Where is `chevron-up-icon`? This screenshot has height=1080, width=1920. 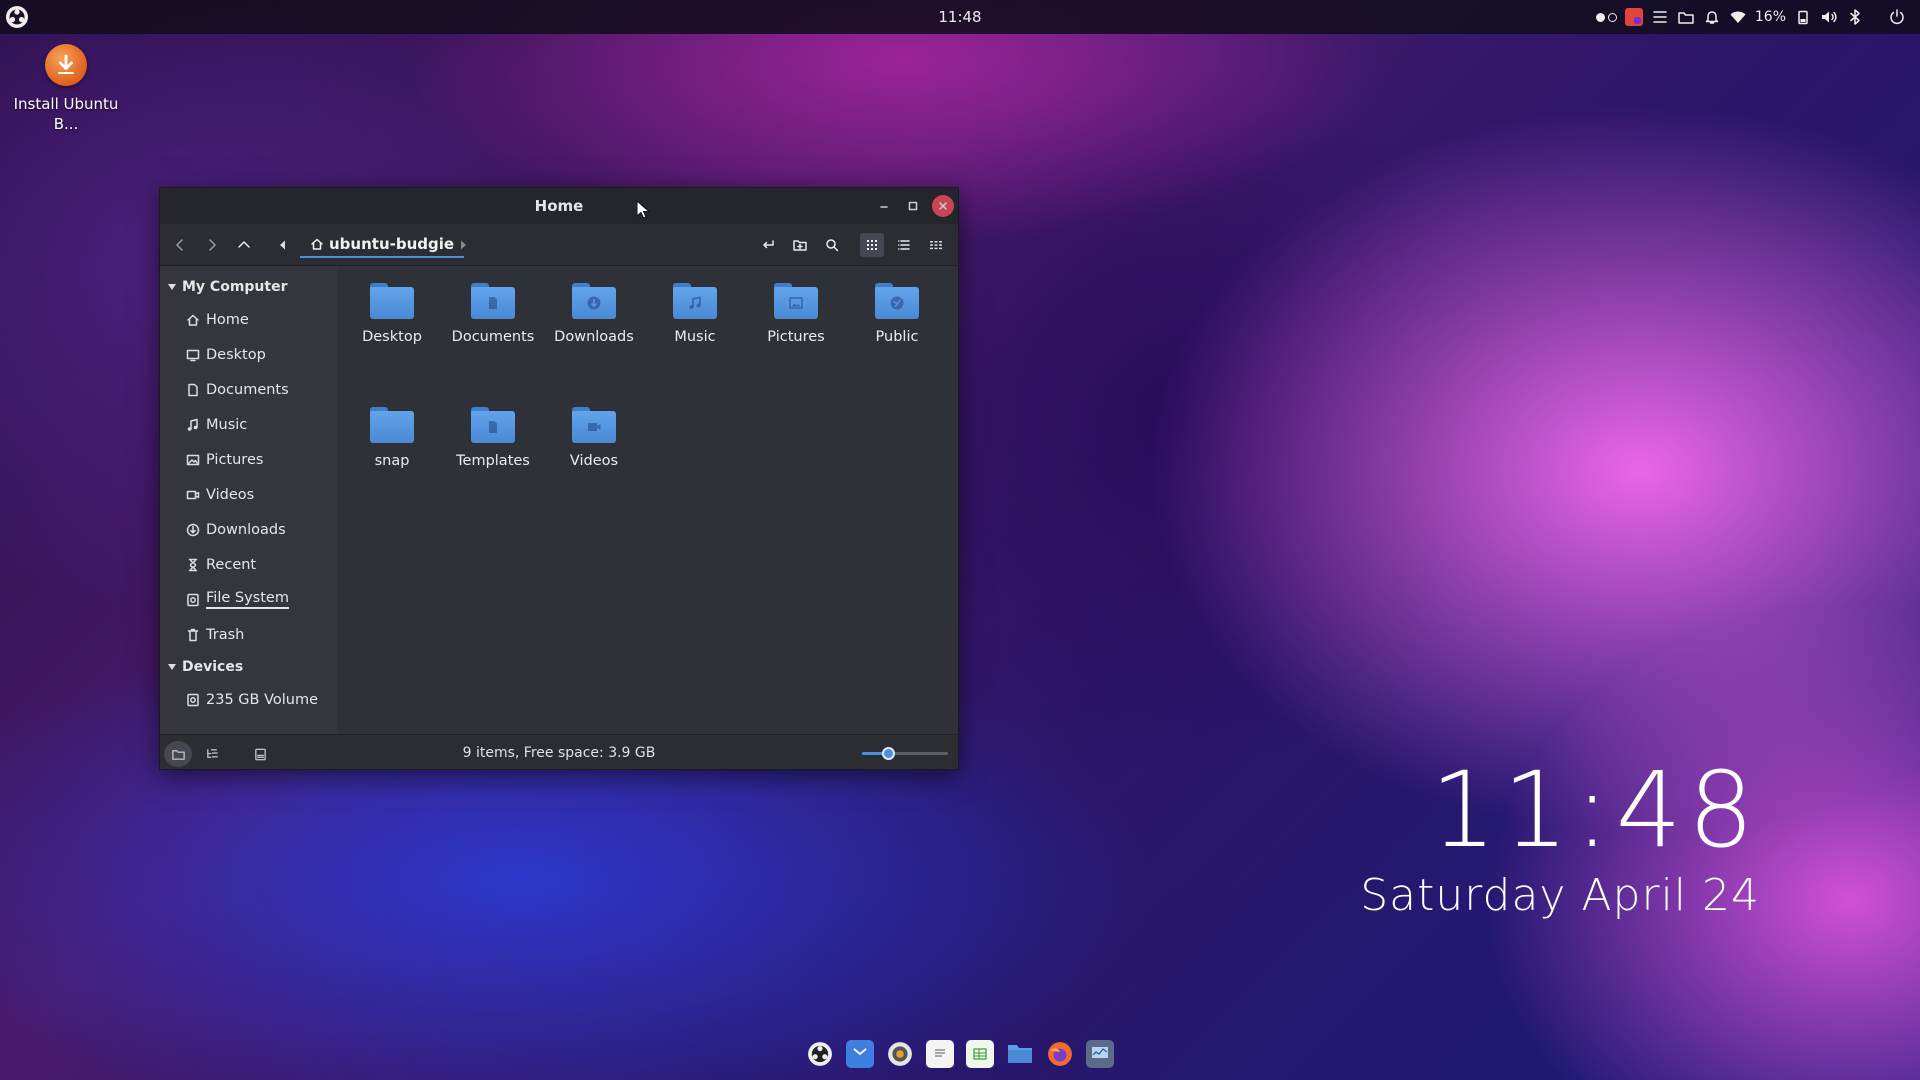
chevron-up-icon is located at coordinates (244, 244).